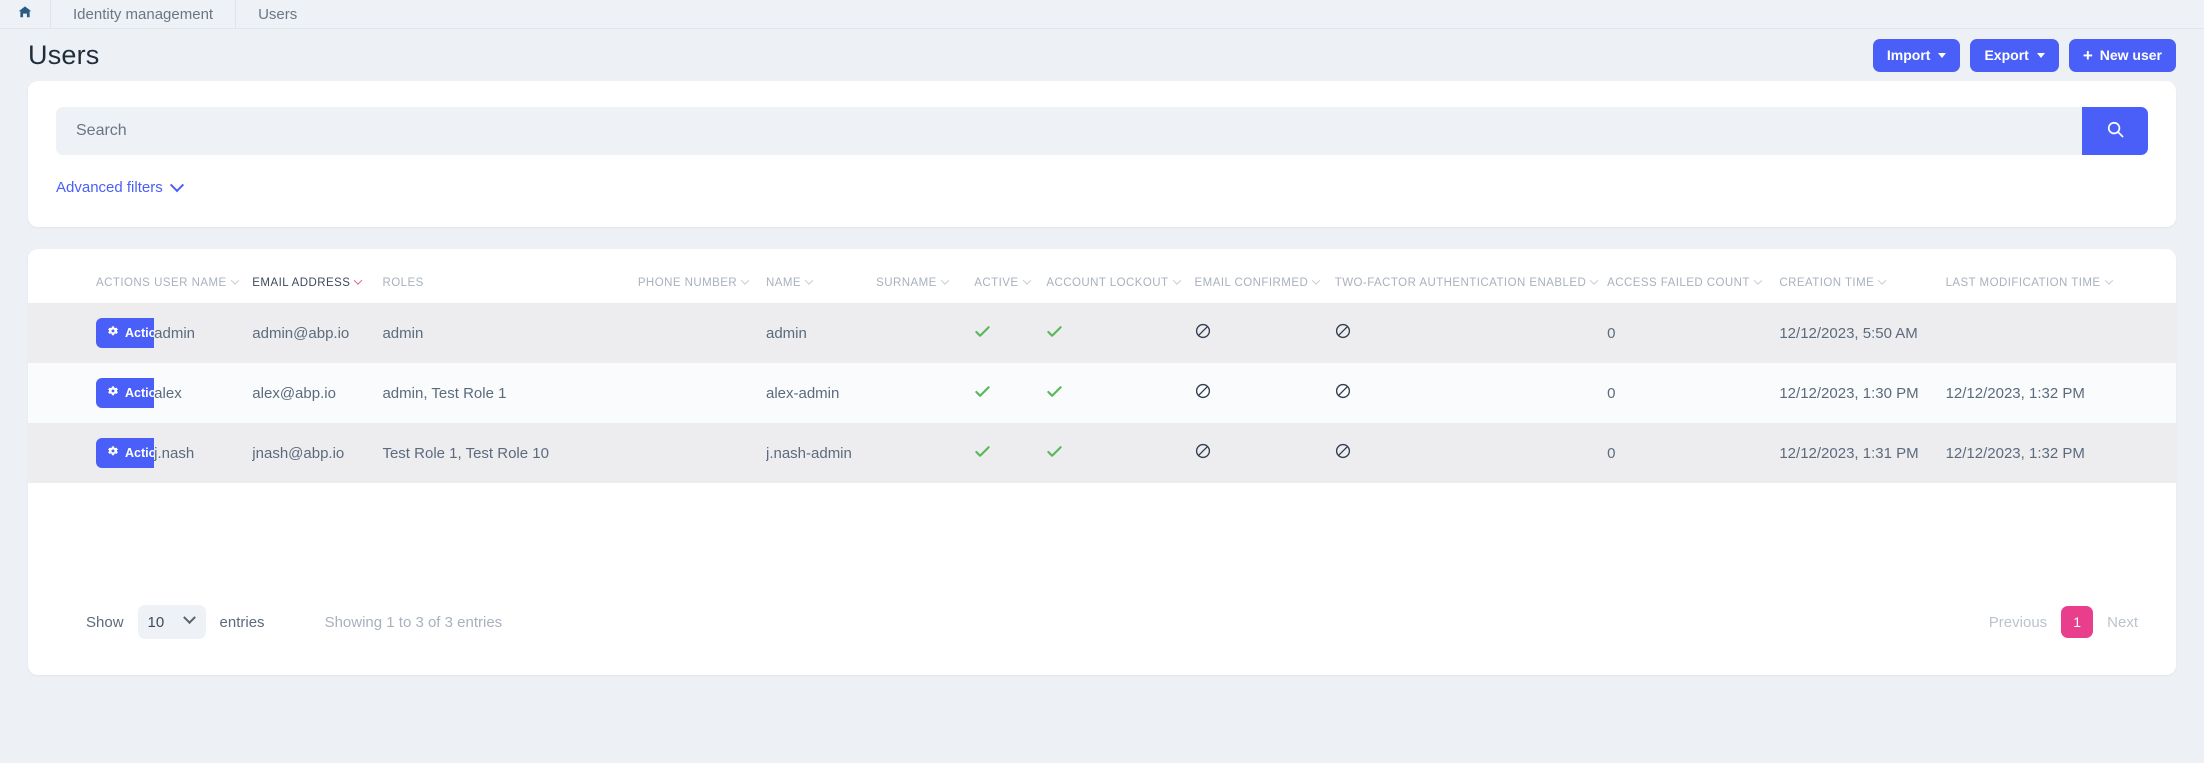 This screenshot has height=763, width=2204. I want to click on home-icon, so click(25, 14).